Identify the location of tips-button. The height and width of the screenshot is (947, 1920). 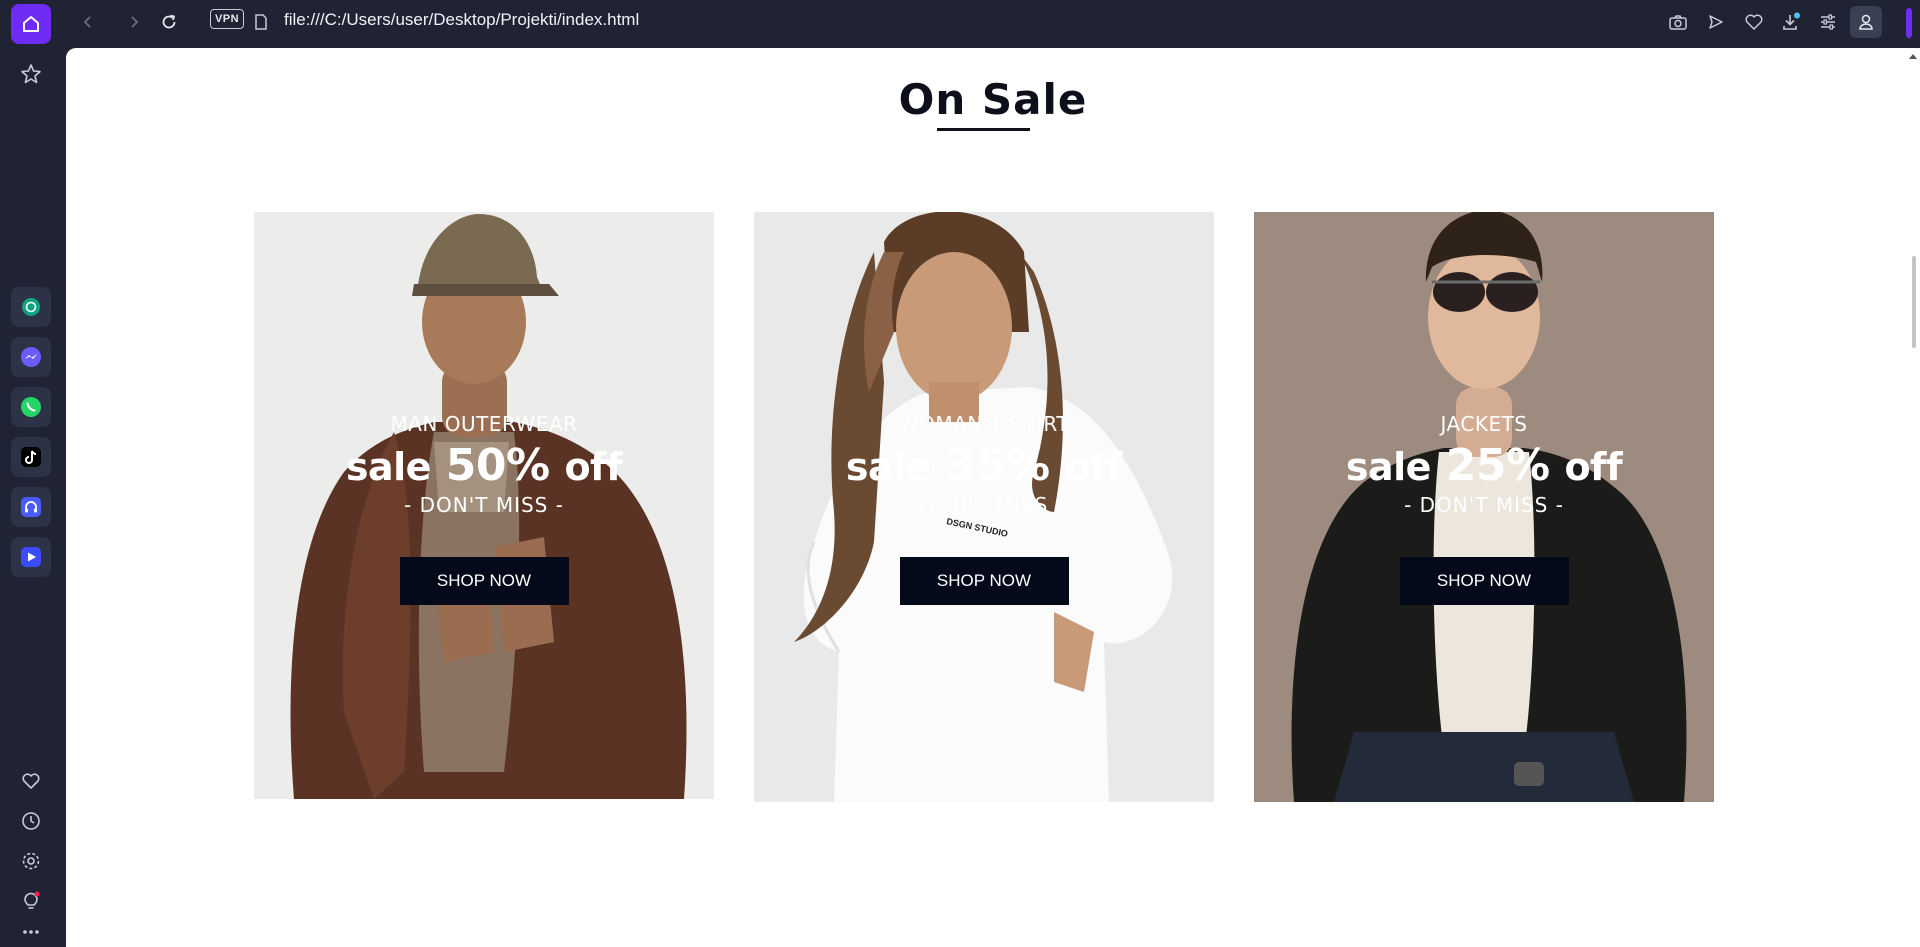
(31, 901).